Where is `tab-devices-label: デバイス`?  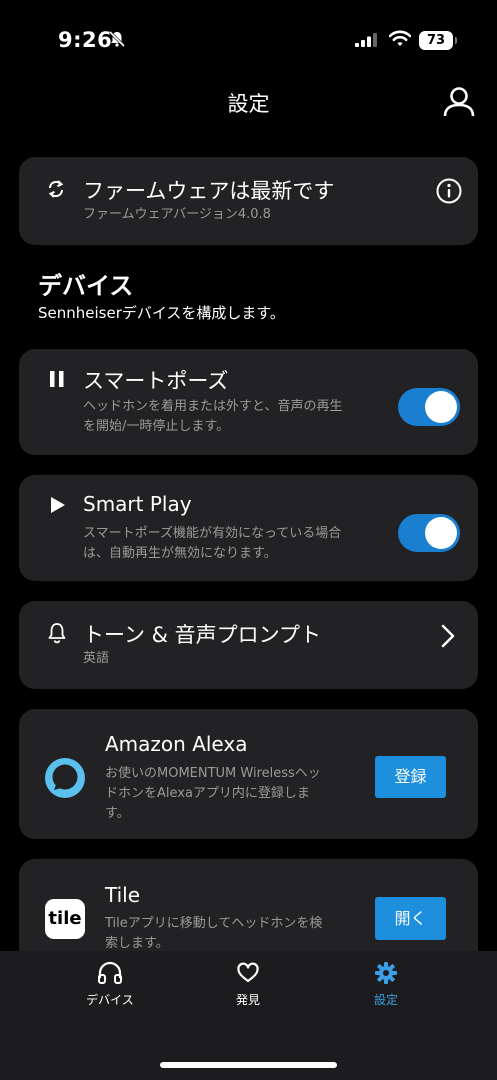
tab-devices-label: デバイス is located at coordinates (110, 1000).